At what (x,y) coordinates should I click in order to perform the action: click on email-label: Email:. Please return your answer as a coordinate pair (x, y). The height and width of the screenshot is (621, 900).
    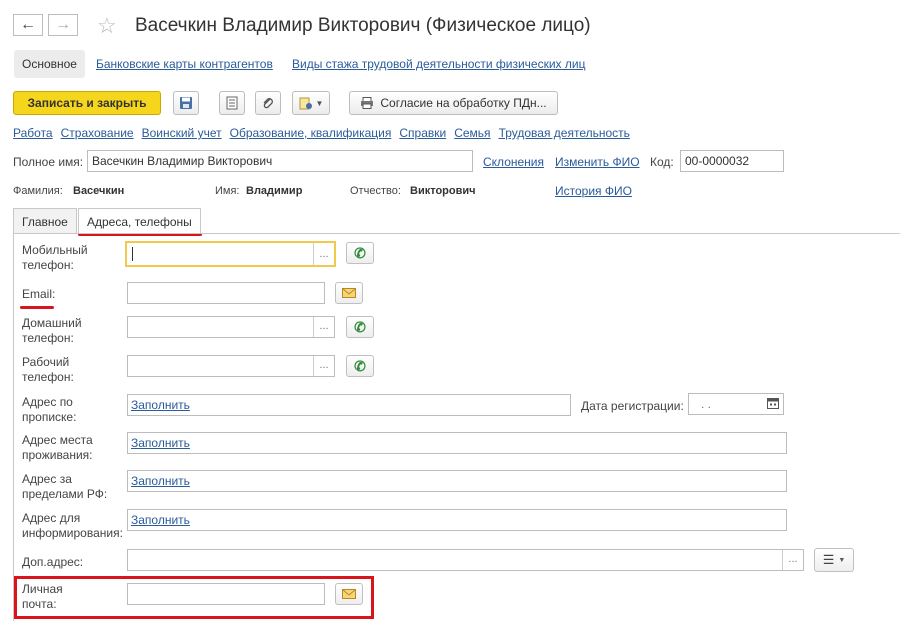
    Looking at the image, I should click on (39, 294).